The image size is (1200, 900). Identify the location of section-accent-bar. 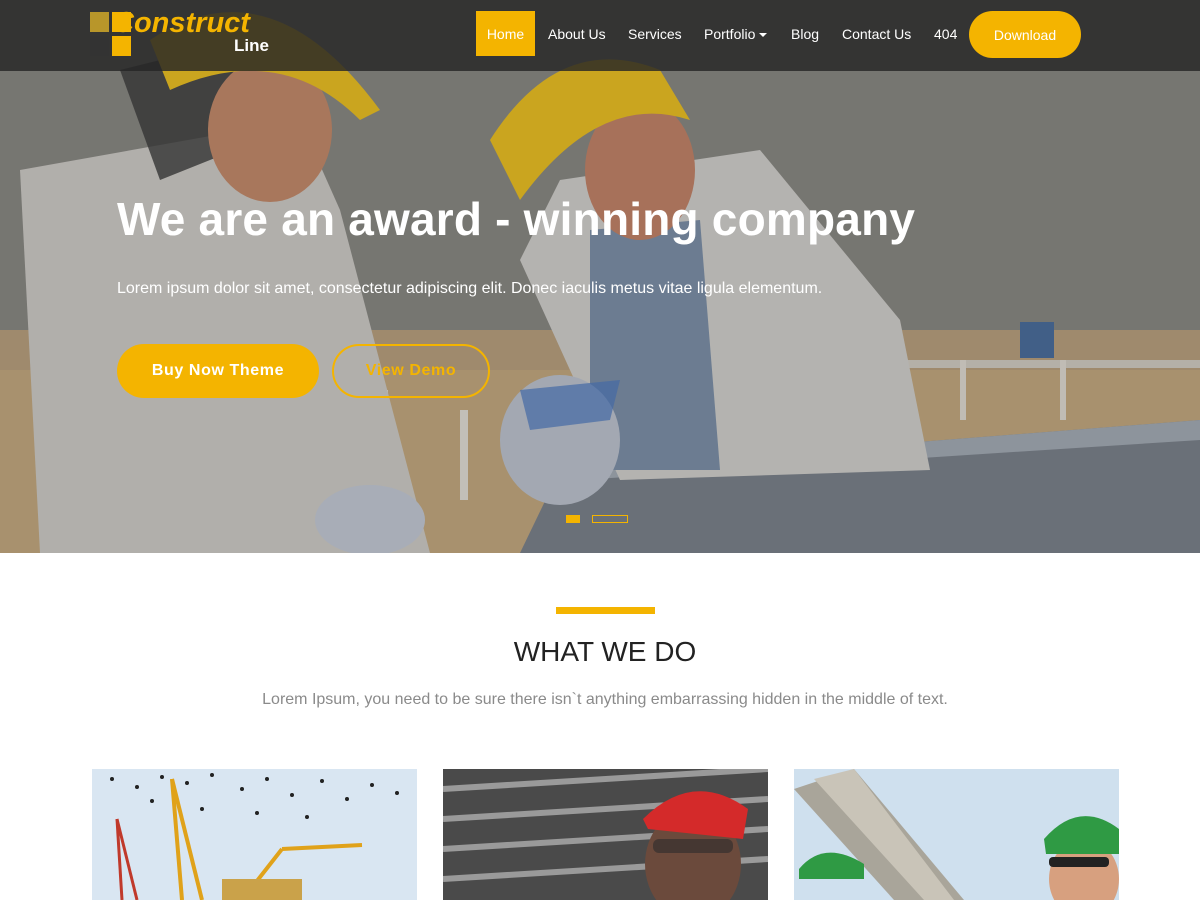
(605, 610).